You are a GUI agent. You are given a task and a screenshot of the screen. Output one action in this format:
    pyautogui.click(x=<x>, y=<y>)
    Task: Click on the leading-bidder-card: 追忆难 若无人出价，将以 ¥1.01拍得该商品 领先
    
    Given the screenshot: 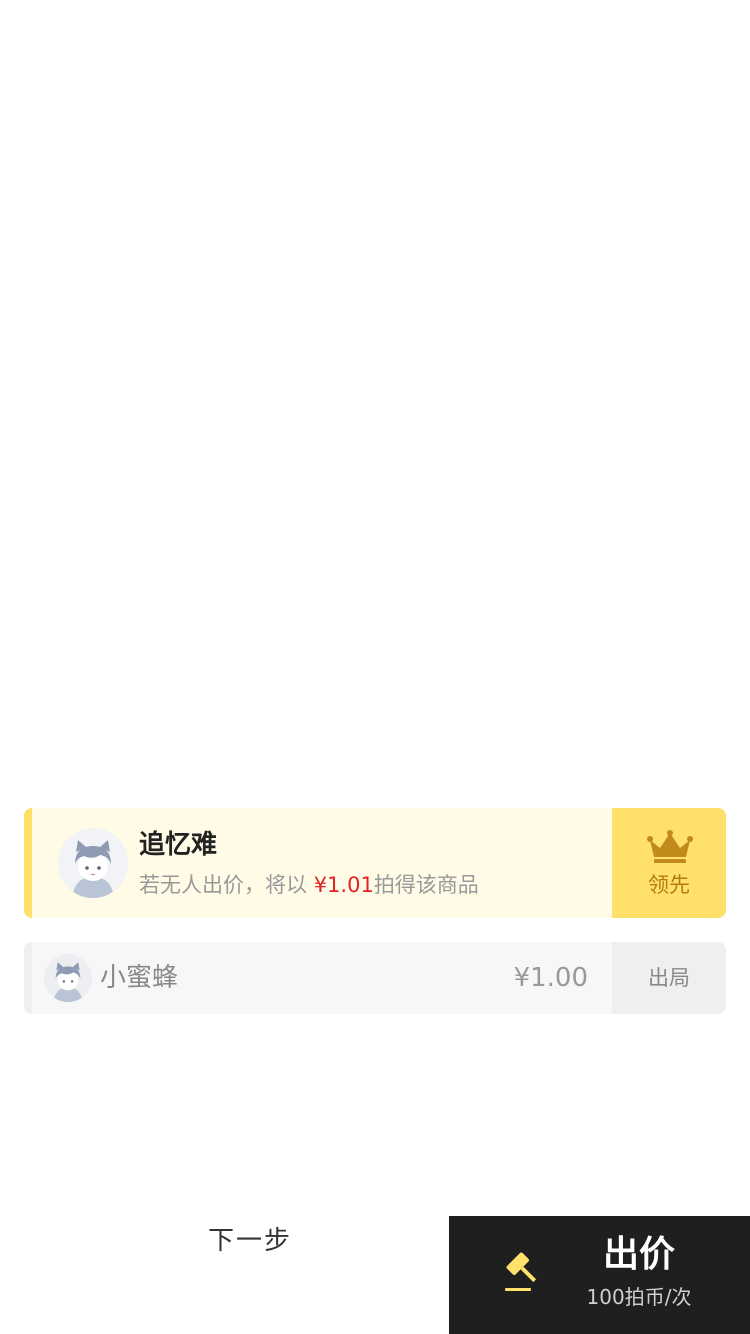 What is the action you would take?
    pyautogui.click(x=375, y=863)
    